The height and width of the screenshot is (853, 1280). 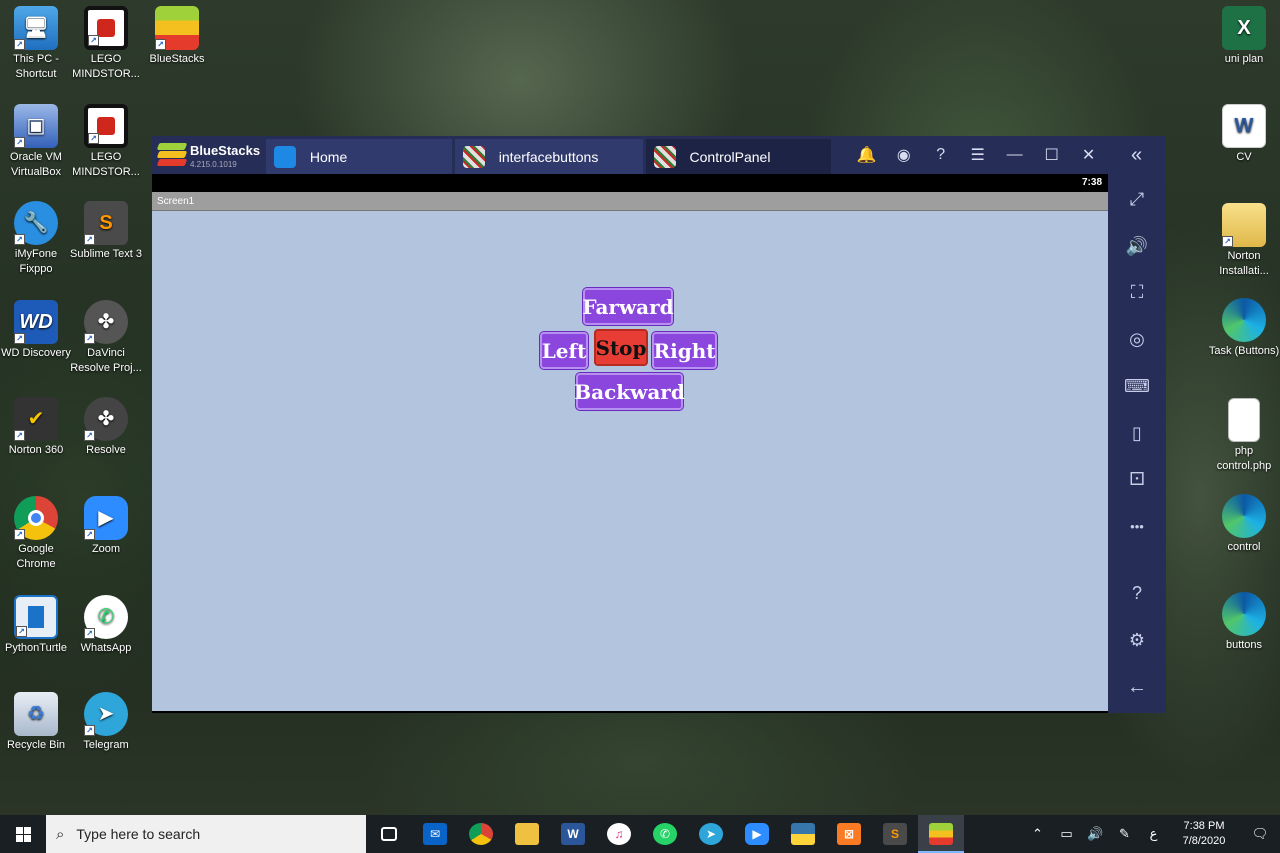 I want to click on system-tray: ⌃ ▭ 🔊 ✎ ع 7:38 PM 7/8/2020 🗨, so click(x=1151, y=834).